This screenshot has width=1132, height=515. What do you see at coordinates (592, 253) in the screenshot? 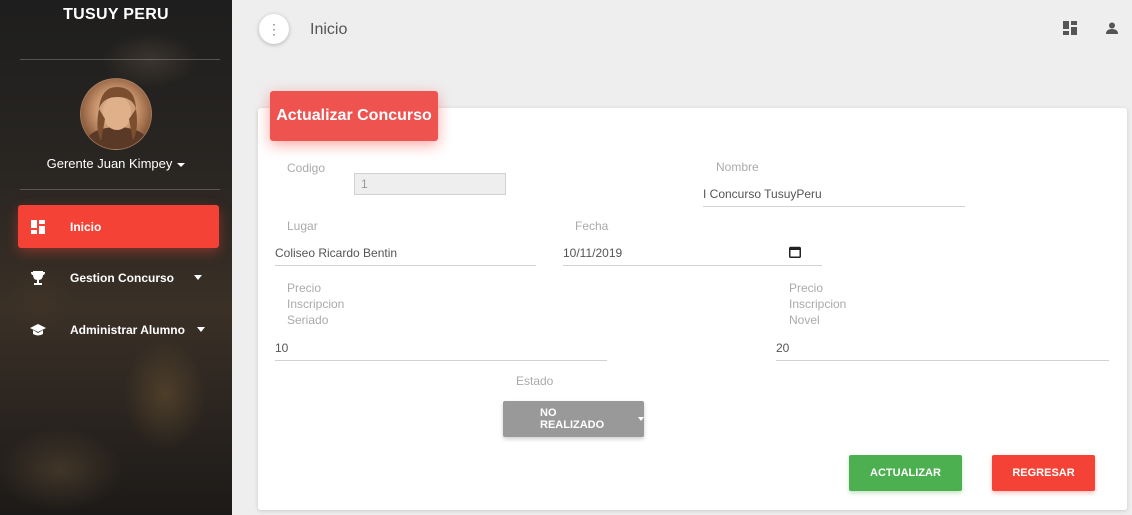
I see `fecha-input: 10/11/2019` at bounding box center [592, 253].